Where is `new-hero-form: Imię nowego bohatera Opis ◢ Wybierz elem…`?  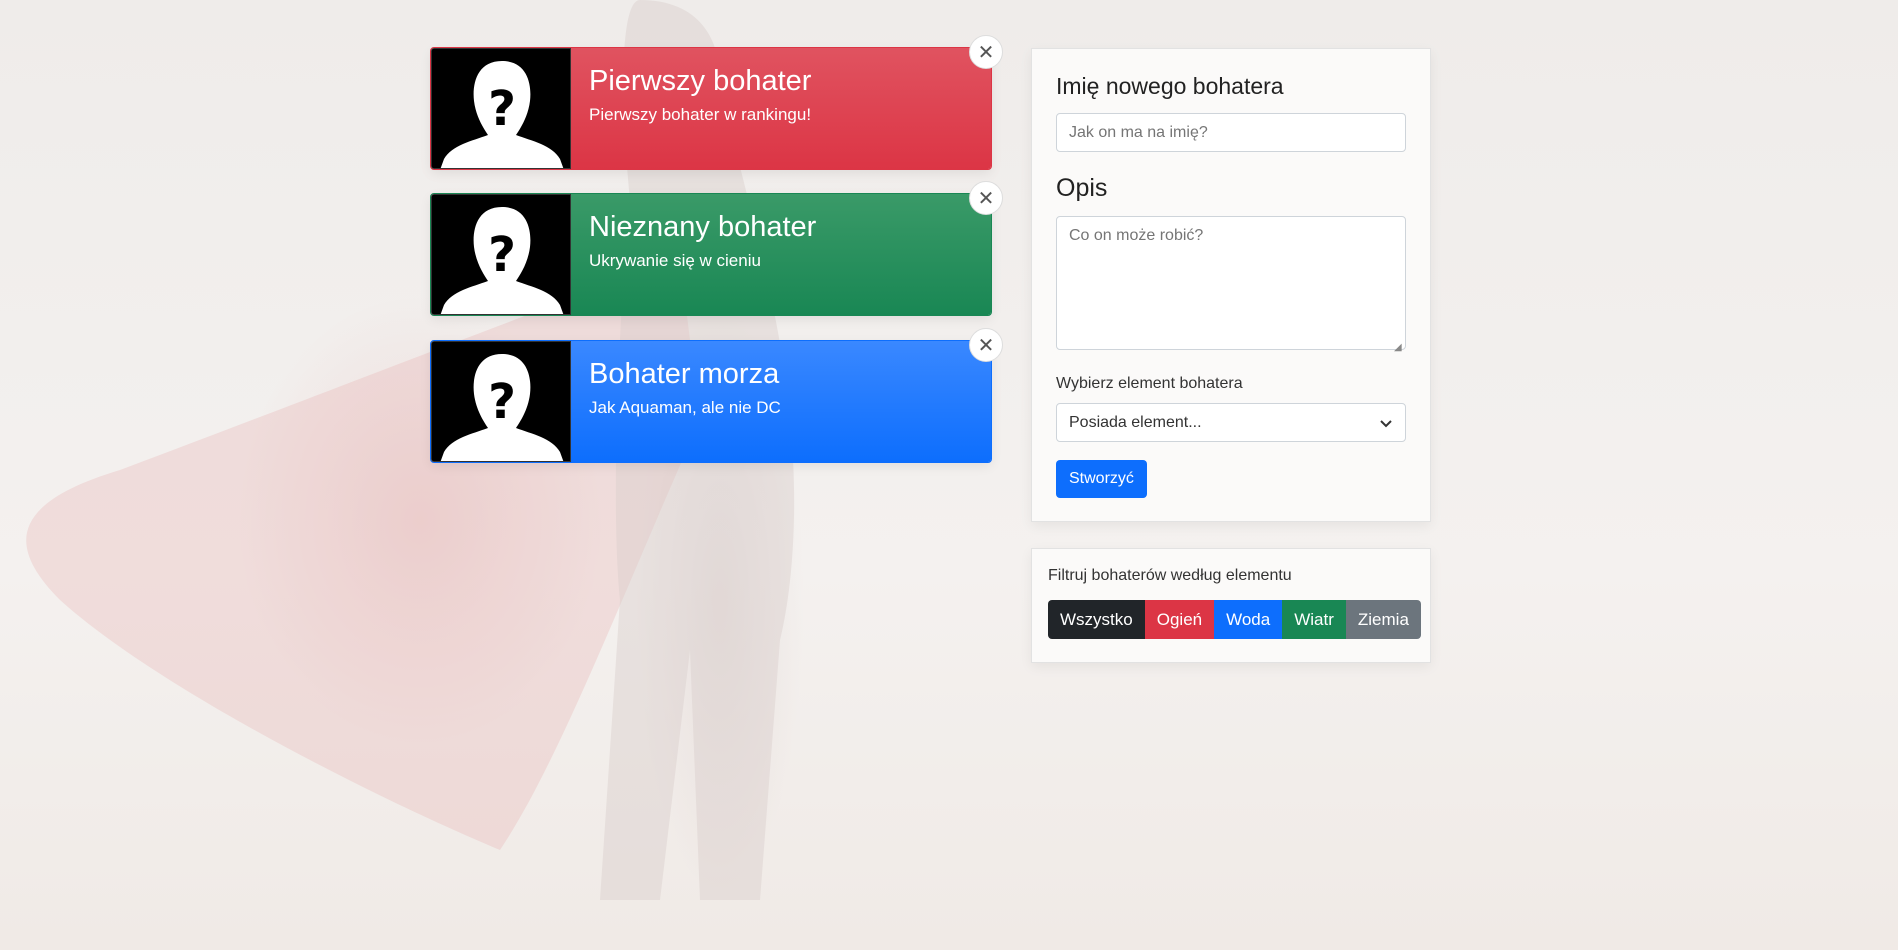
new-hero-form: Imię nowego bohatera Opis ◢ Wybierz elem… is located at coordinates (1231, 285).